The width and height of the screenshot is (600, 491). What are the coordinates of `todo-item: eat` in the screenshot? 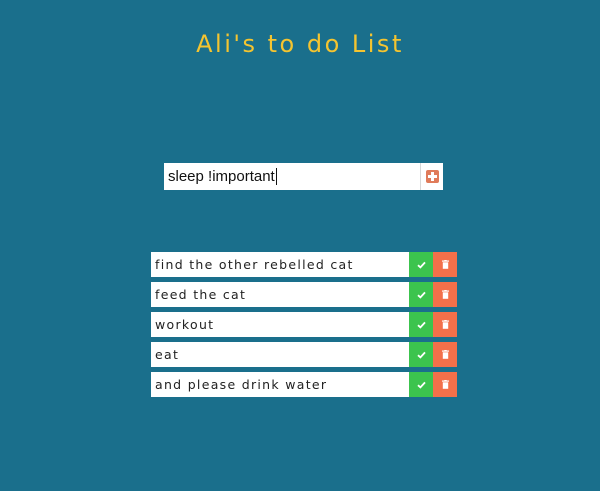 It's located at (304, 354).